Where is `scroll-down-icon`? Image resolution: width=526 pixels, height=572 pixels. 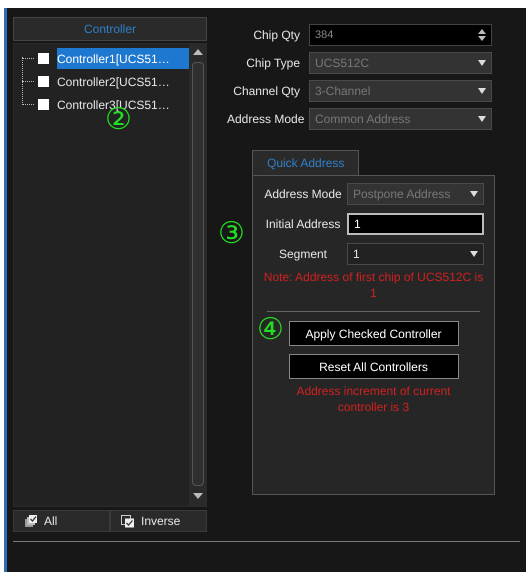 scroll-down-icon is located at coordinates (198, 496).